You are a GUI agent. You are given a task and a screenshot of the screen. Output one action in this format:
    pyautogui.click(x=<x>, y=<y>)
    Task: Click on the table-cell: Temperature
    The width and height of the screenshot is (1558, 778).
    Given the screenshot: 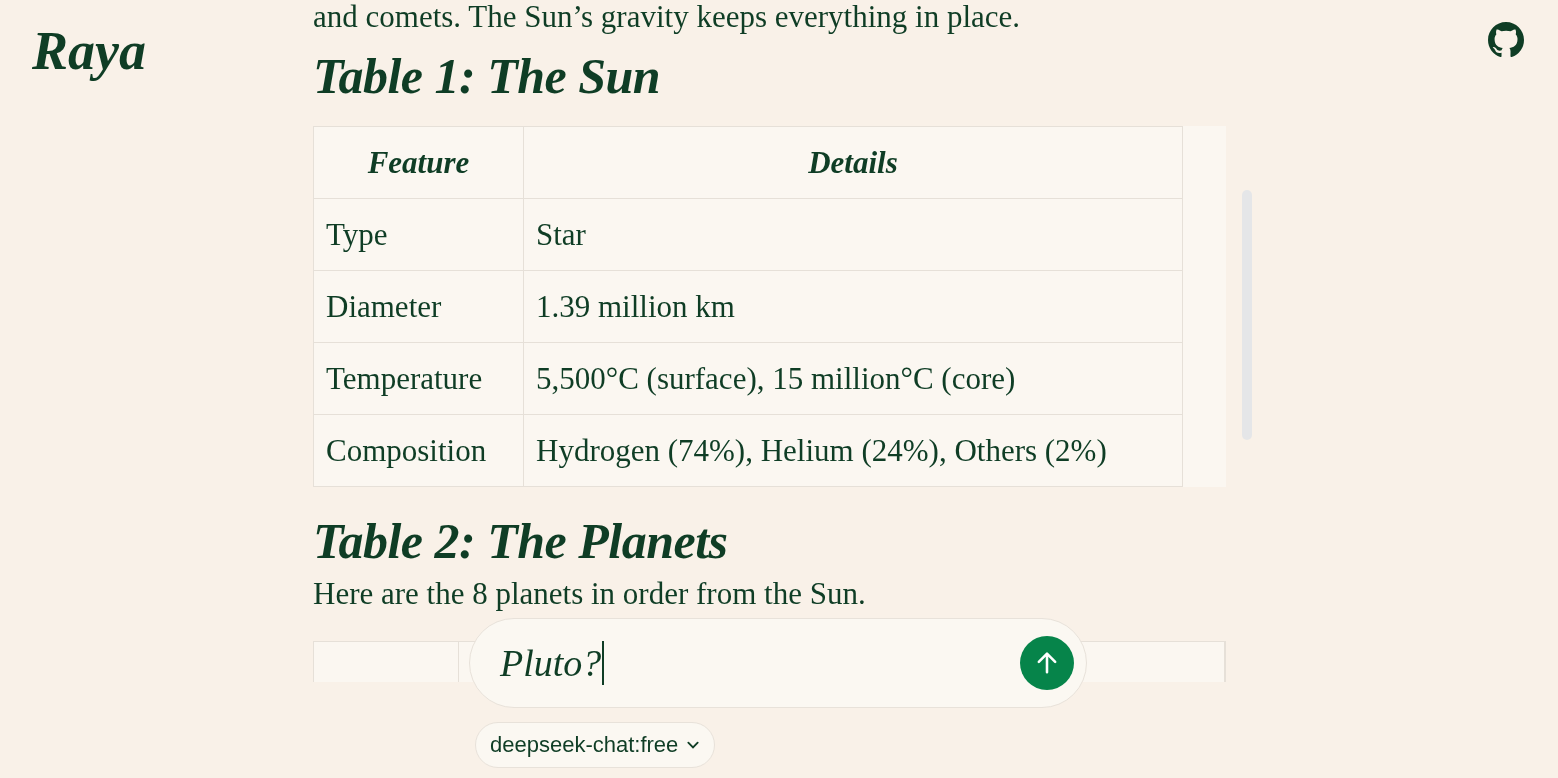 What is the action you would take?
    pyautogui.click(x=418, y=378)
    